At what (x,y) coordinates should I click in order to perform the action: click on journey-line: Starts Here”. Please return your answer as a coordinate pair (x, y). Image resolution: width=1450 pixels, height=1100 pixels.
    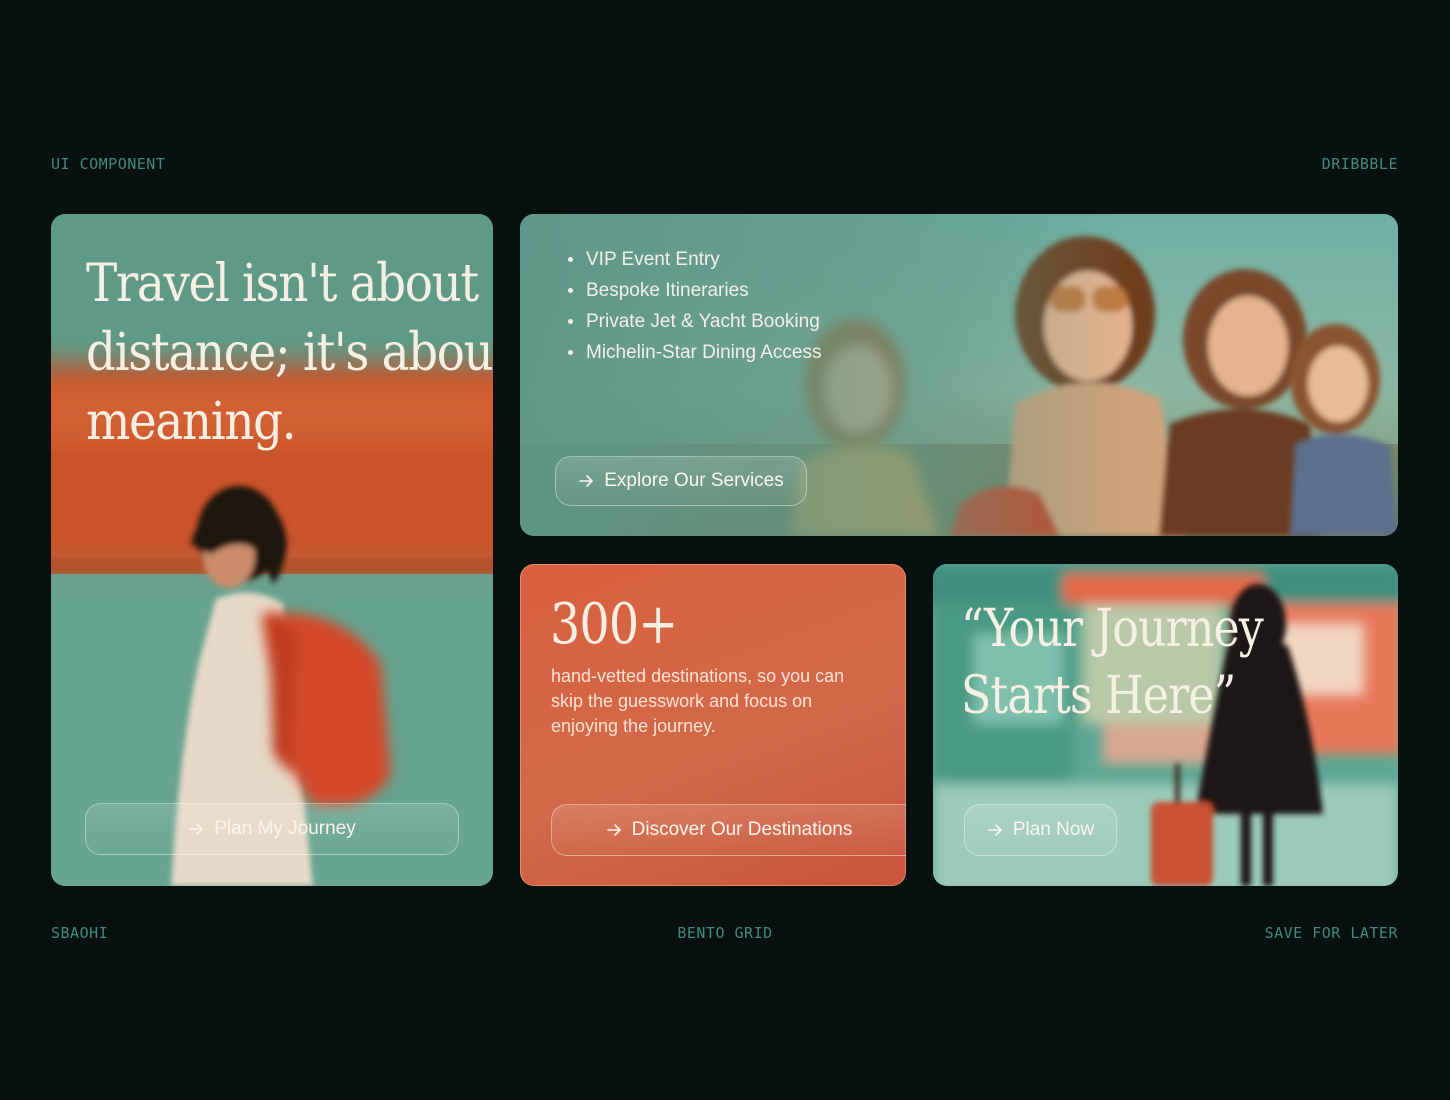
    Looking at the image, I should click on (1098, 696).